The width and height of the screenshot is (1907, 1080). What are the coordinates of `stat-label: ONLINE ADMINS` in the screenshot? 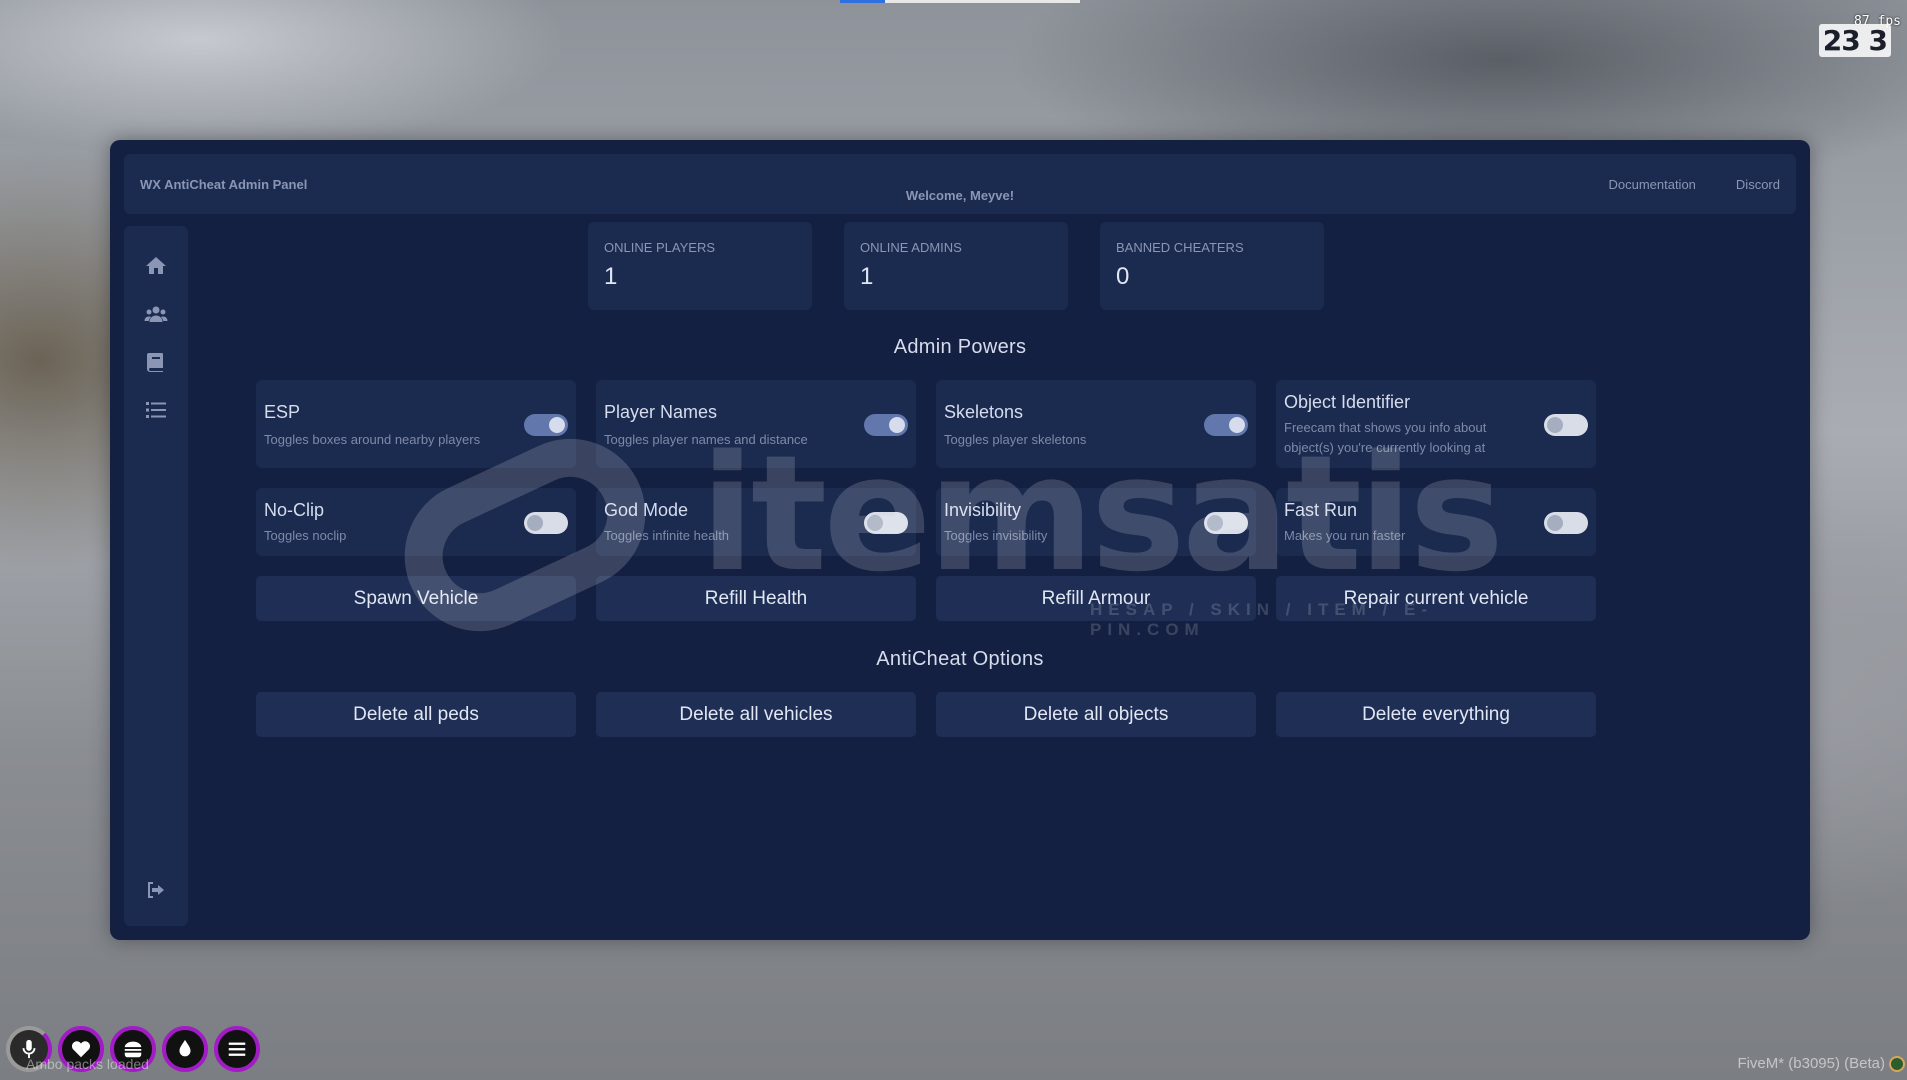 It's located at (911, 247).